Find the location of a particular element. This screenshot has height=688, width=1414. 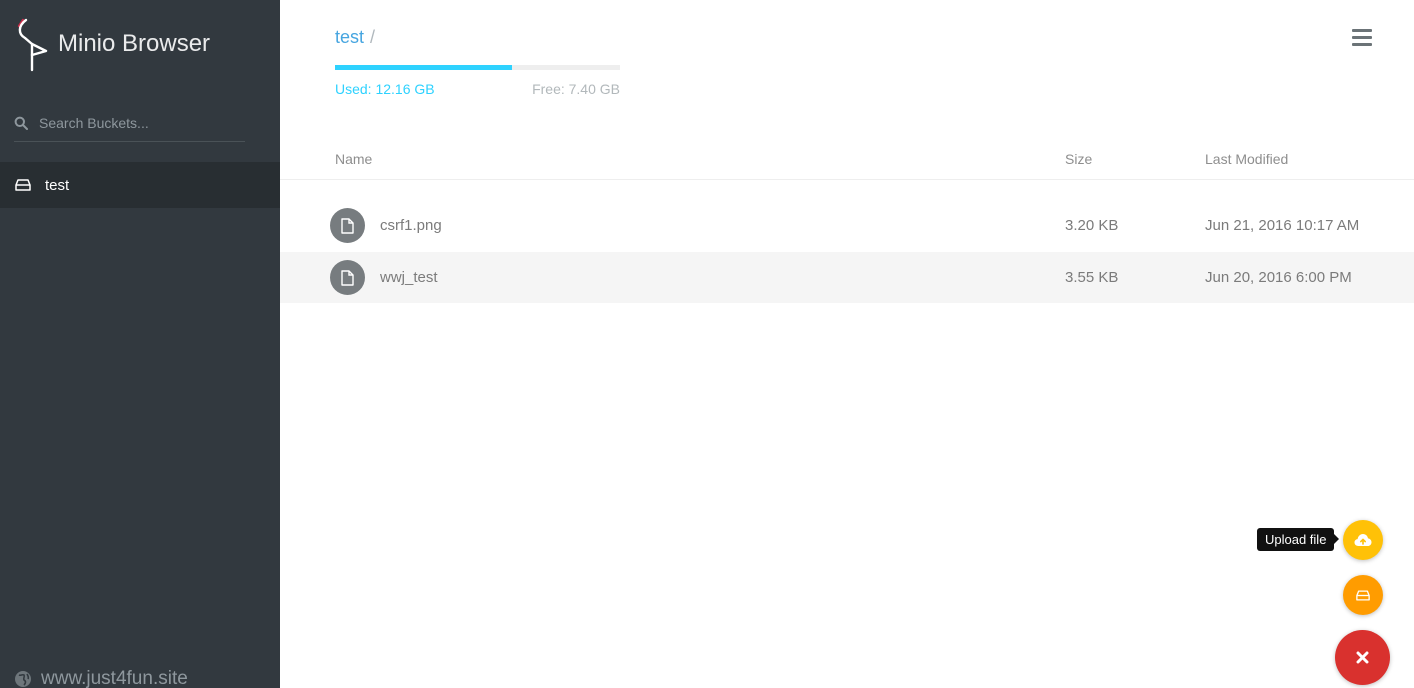

column-header-name: Name is located at coordinates (353, 159).